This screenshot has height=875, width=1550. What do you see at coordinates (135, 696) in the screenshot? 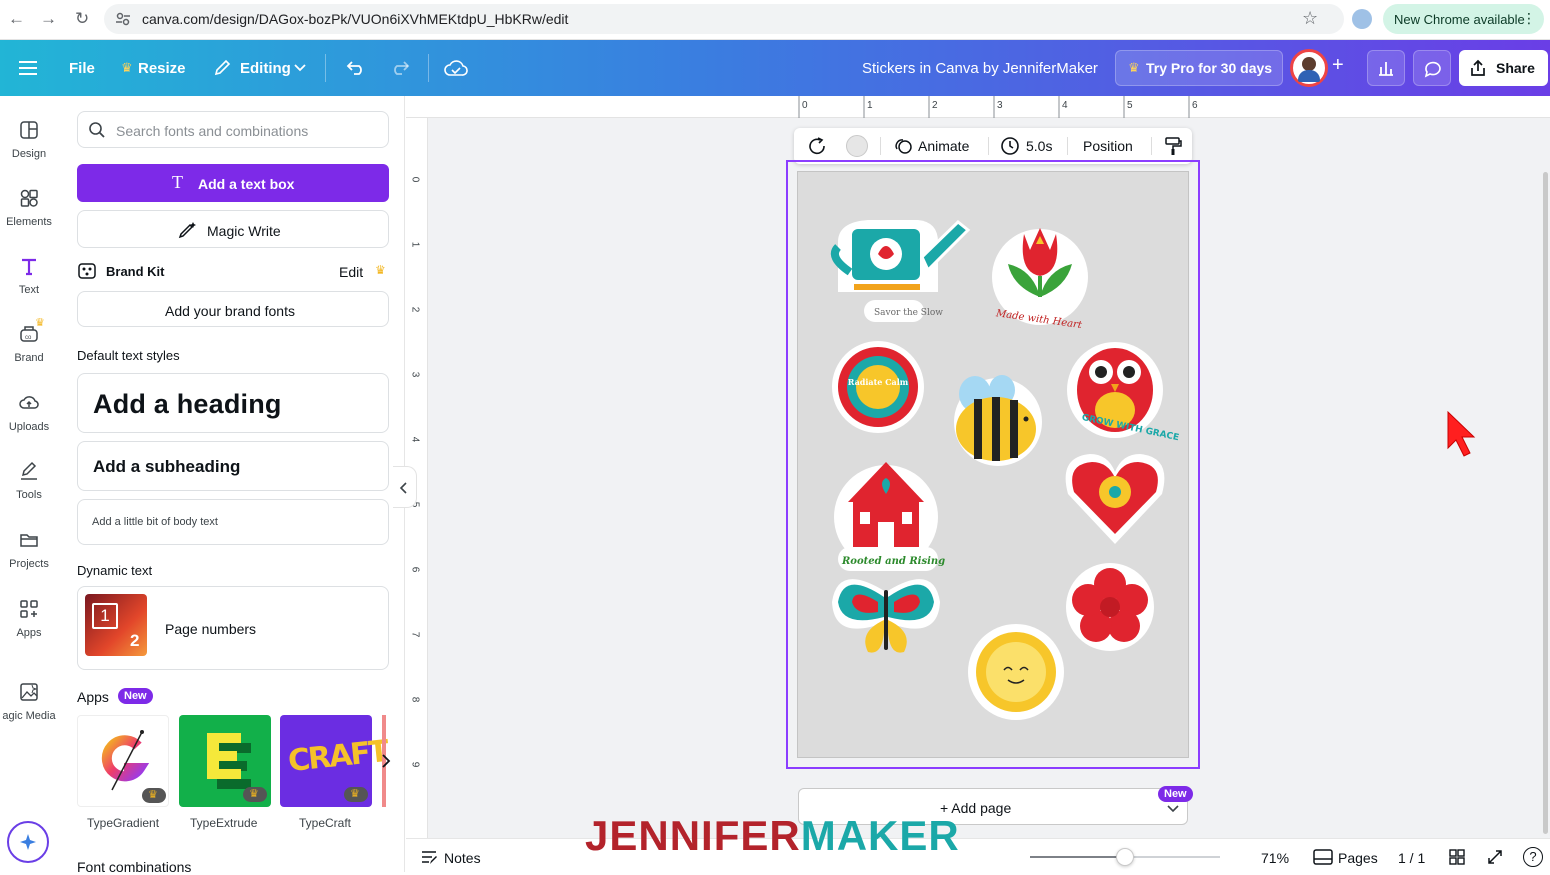
I see `new-badge: New` at bounding box center [135, 696].